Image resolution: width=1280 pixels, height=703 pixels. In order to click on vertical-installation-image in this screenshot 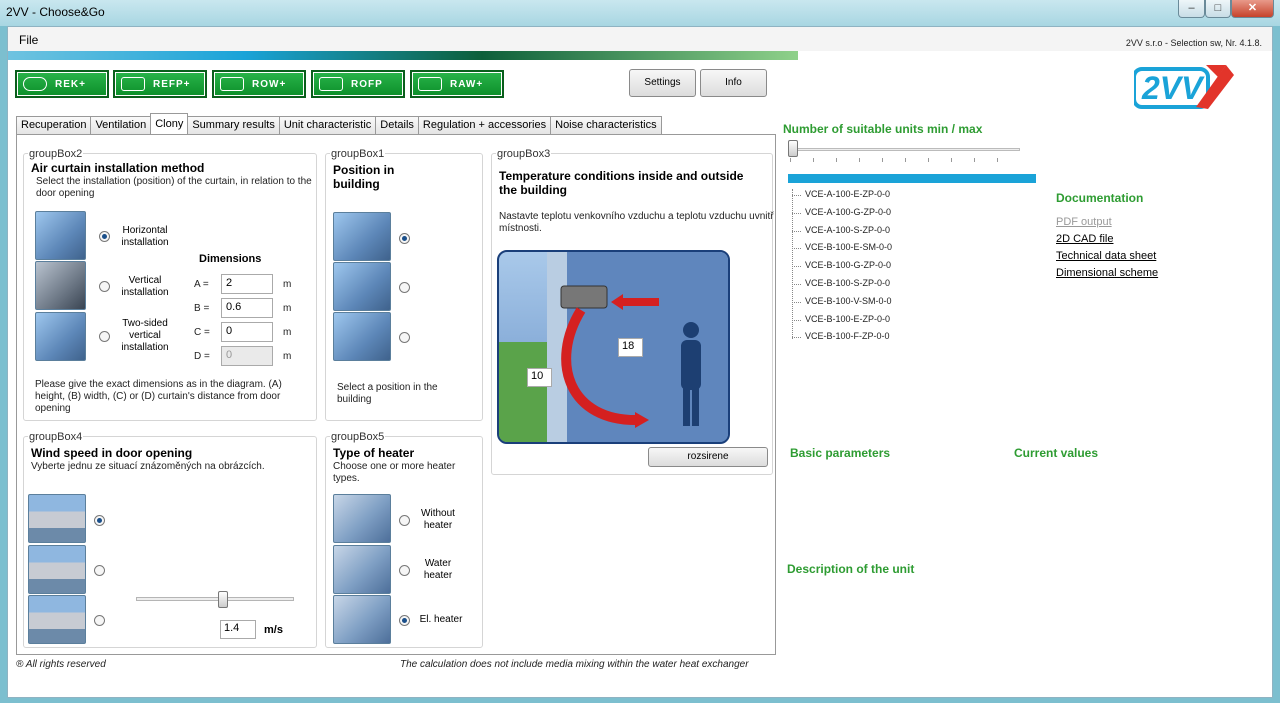, I will do `click(60, 285)`.